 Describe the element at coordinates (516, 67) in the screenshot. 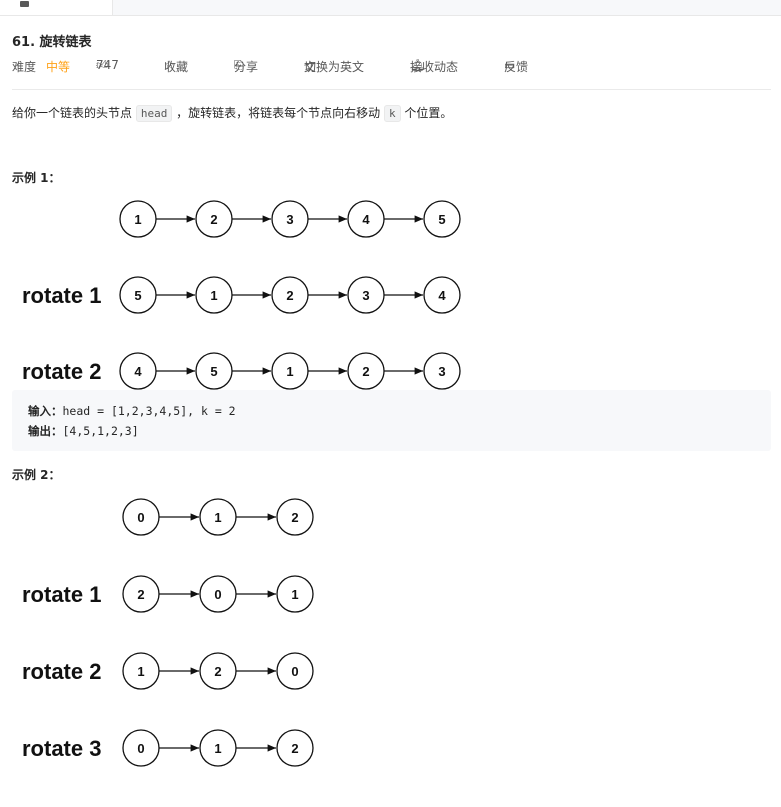

I see `feedback-label: 反馈` at that location.